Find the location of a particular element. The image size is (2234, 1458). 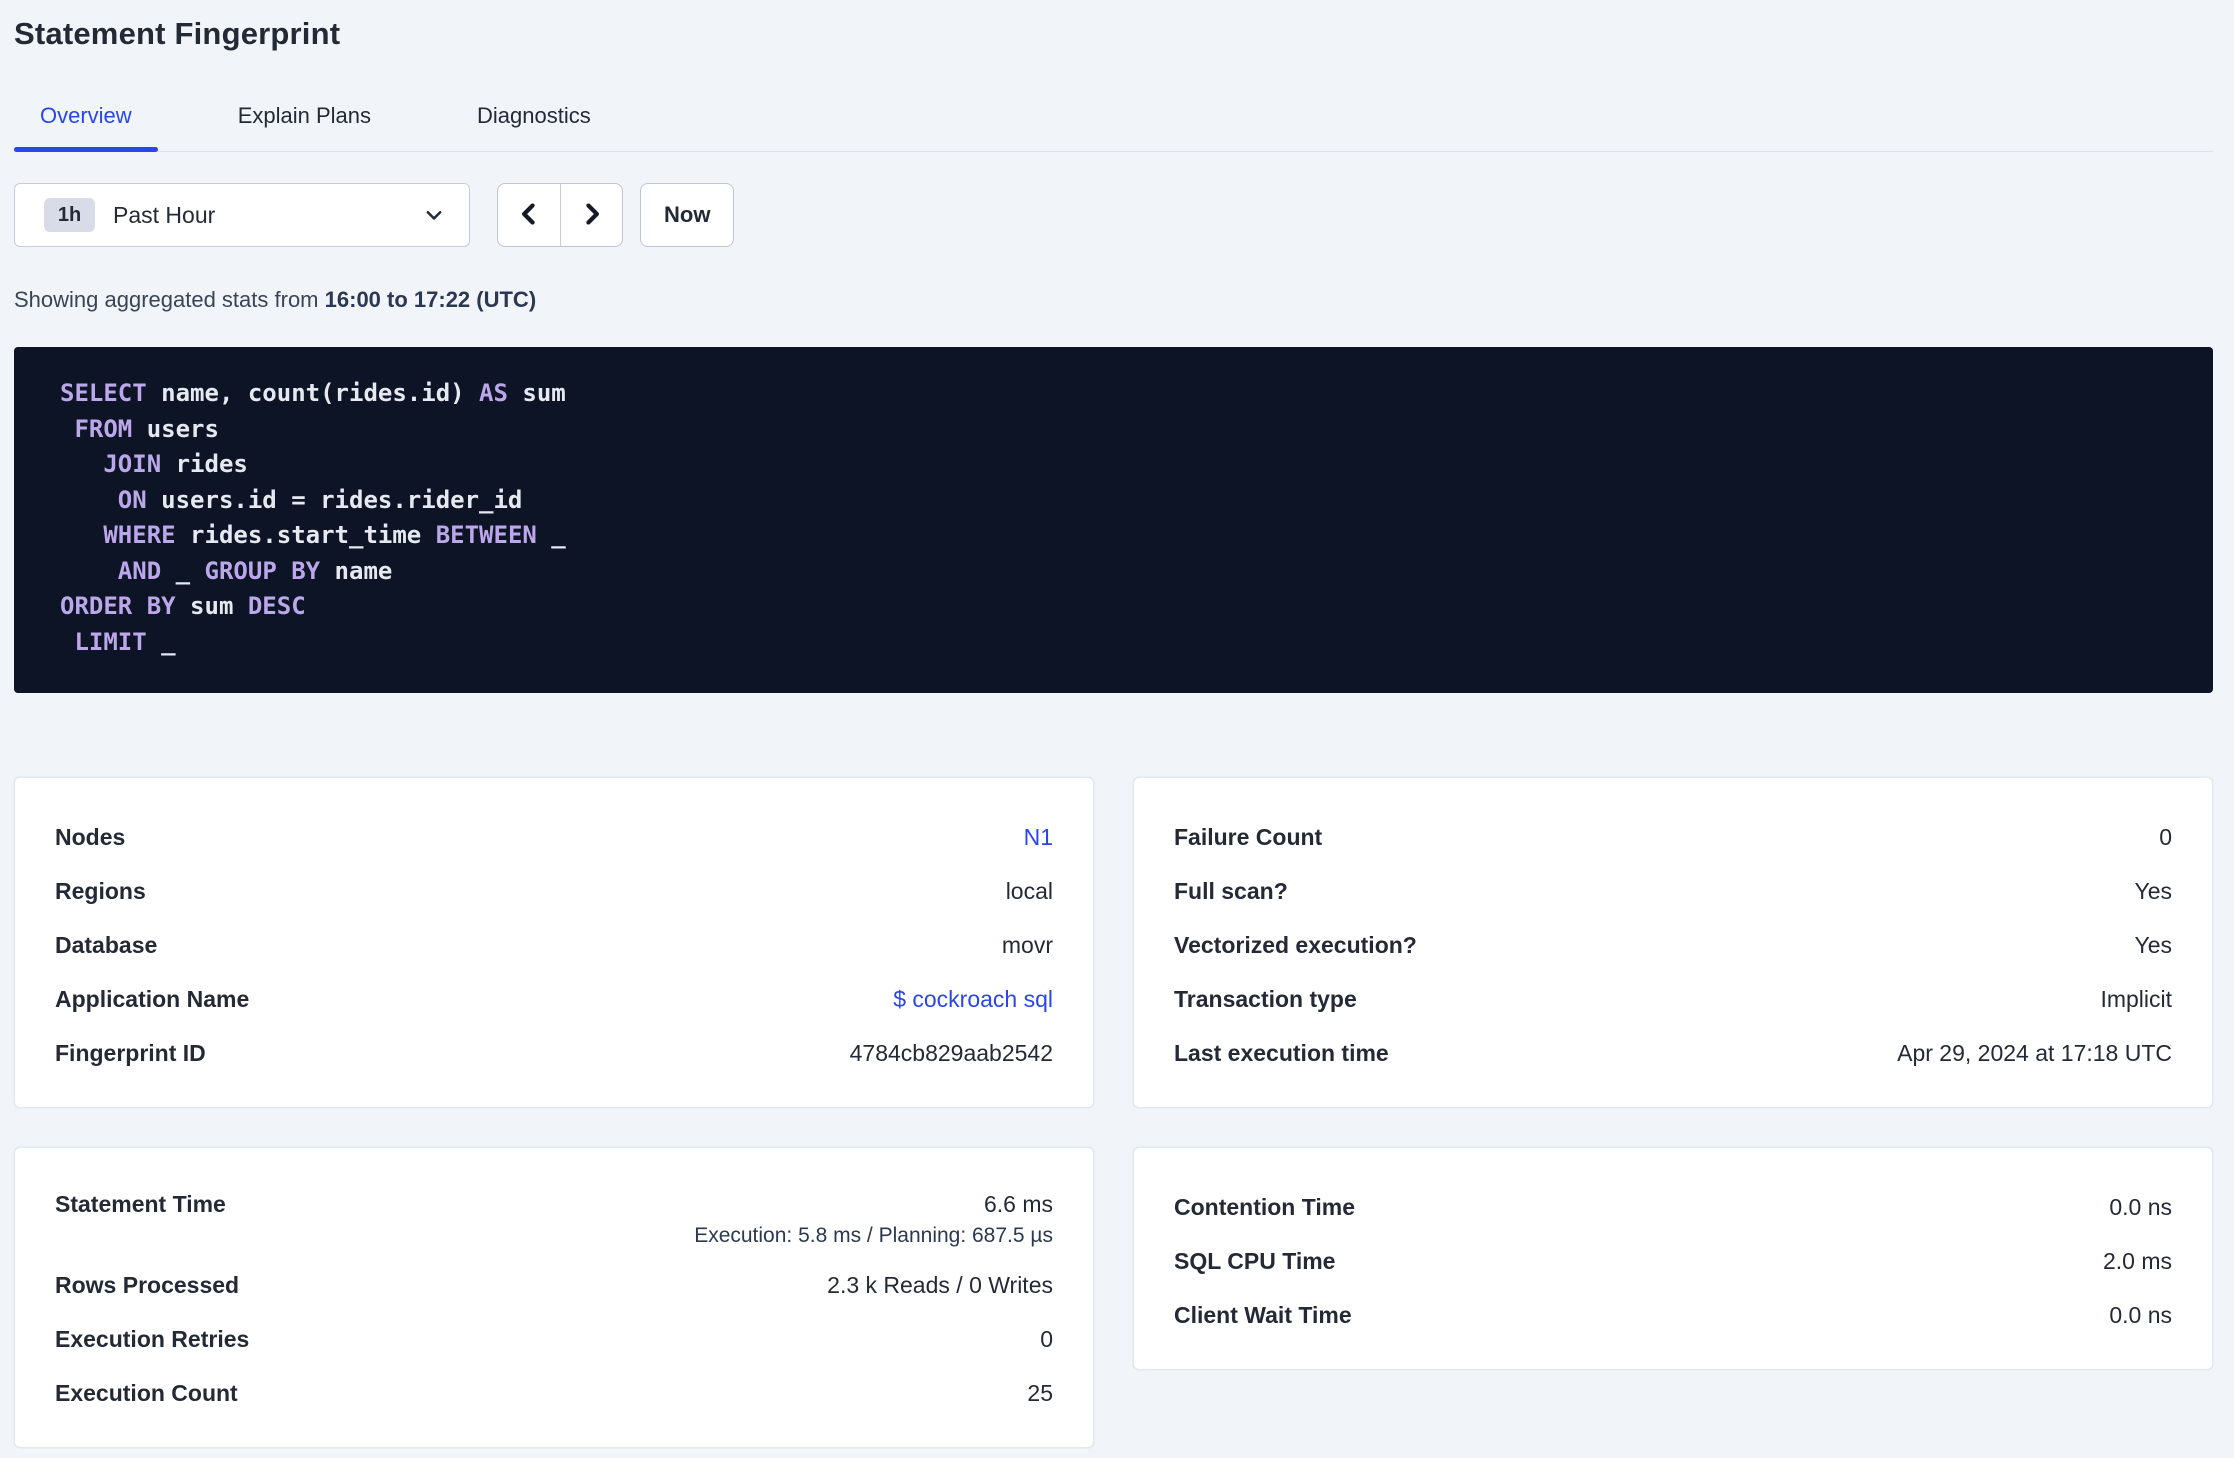

stat-value: Implicit is located at coordinates (2136, 998).